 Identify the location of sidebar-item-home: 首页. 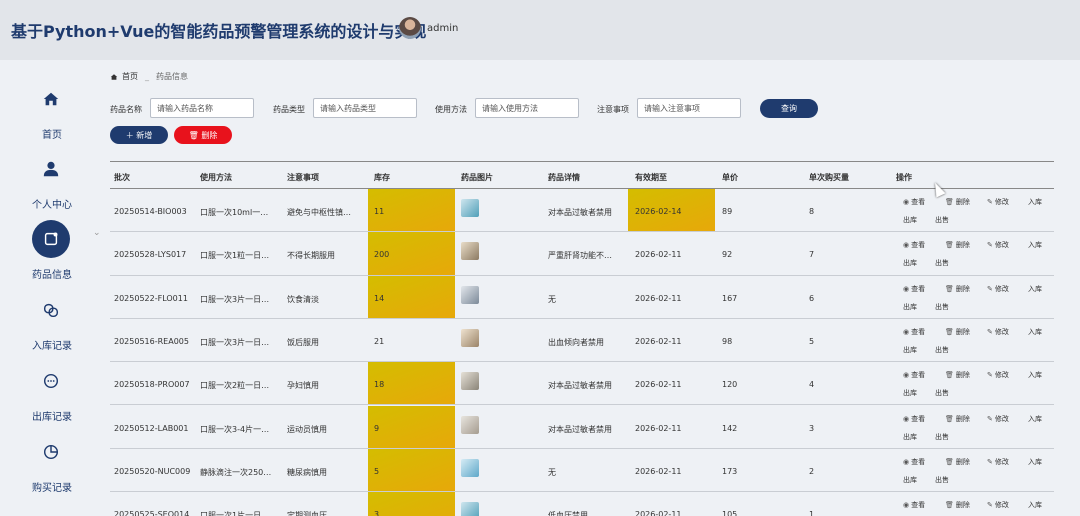
(52, 115).